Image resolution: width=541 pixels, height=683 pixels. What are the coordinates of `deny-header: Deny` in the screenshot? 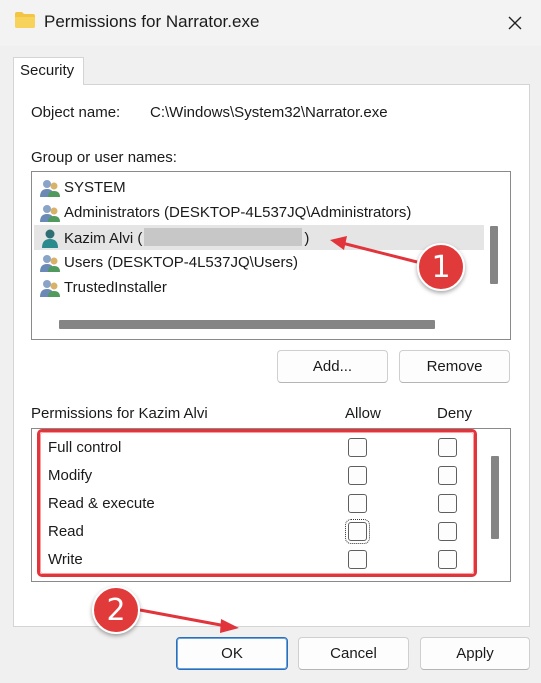 It's located at (455, 413).